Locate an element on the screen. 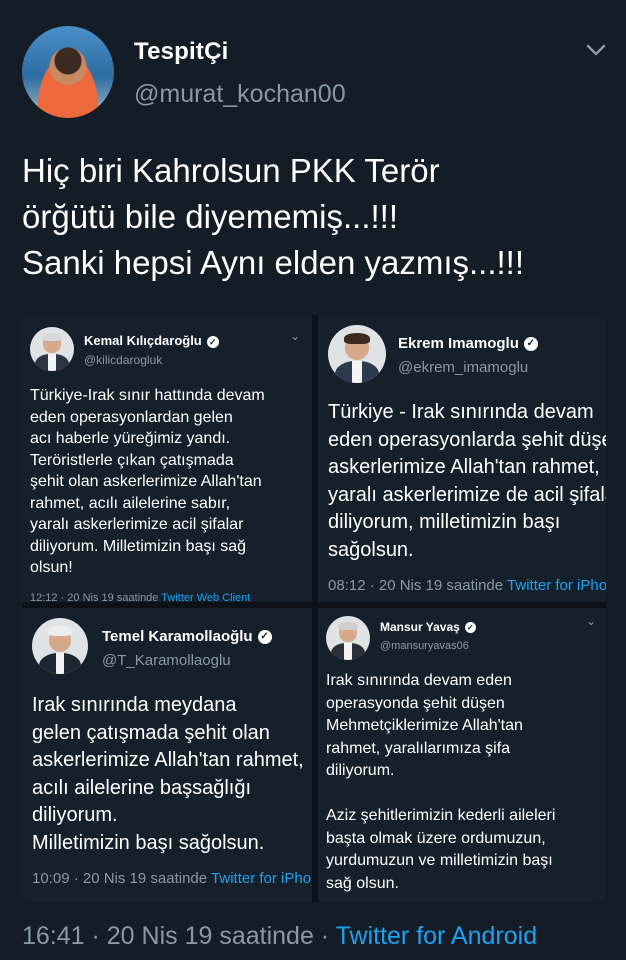 The width and height of the screenshot is (626, 960). card-author-name-text: Kemal Kılıçdaroğlu is located at coordinates (143, 340).